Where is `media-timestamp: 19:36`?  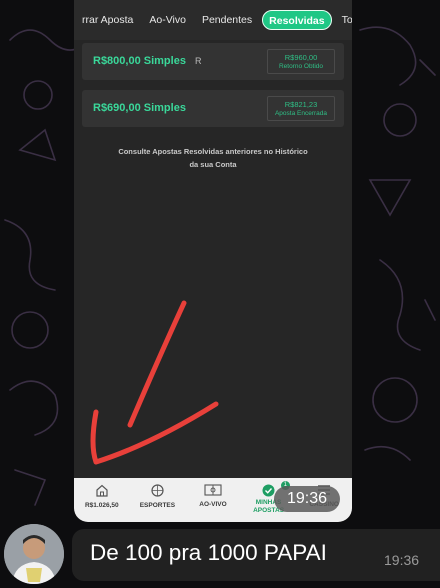 media-timestamp: 19:36 is located at coordinates (307, 499).